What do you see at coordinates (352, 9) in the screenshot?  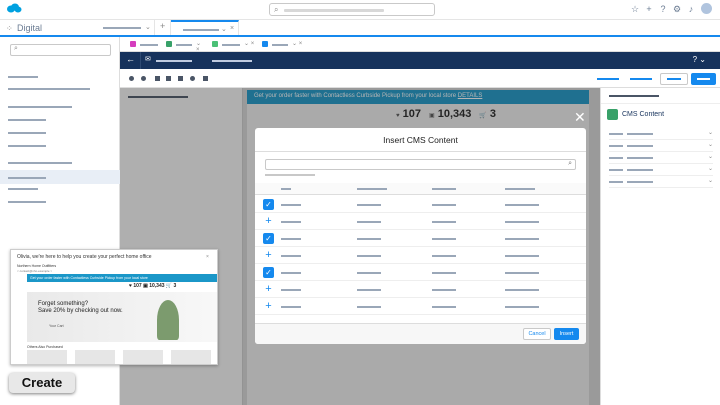 I see `global-search-input: ⌕` at bounding box center [352, 9].